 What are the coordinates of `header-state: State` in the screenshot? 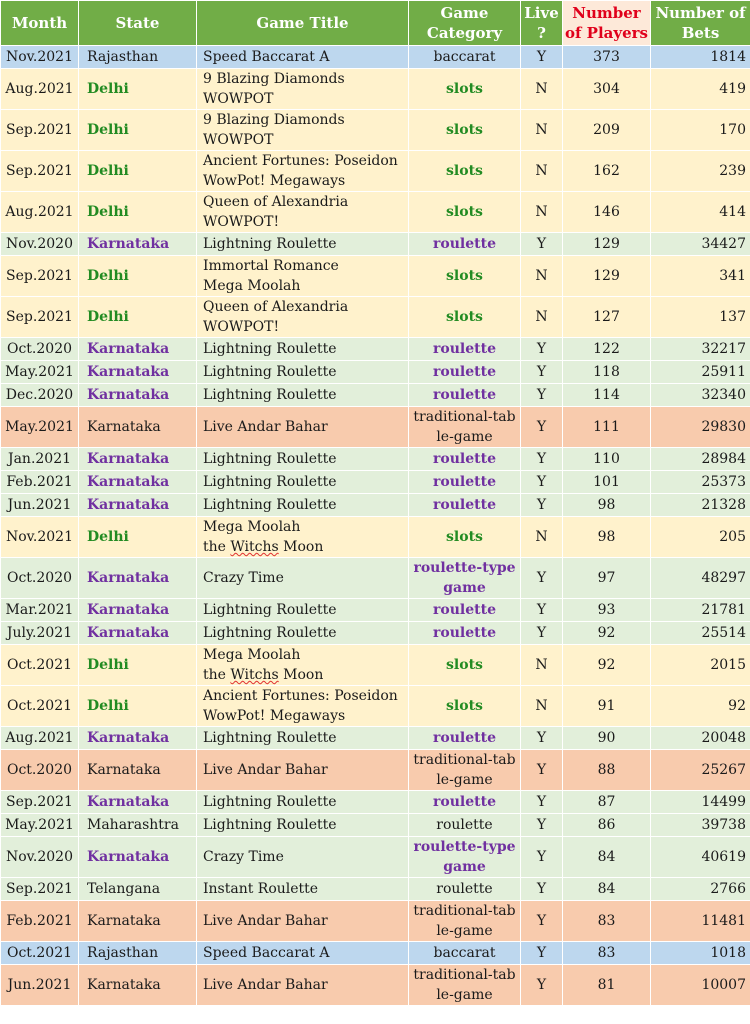 It's located at (137, 23).